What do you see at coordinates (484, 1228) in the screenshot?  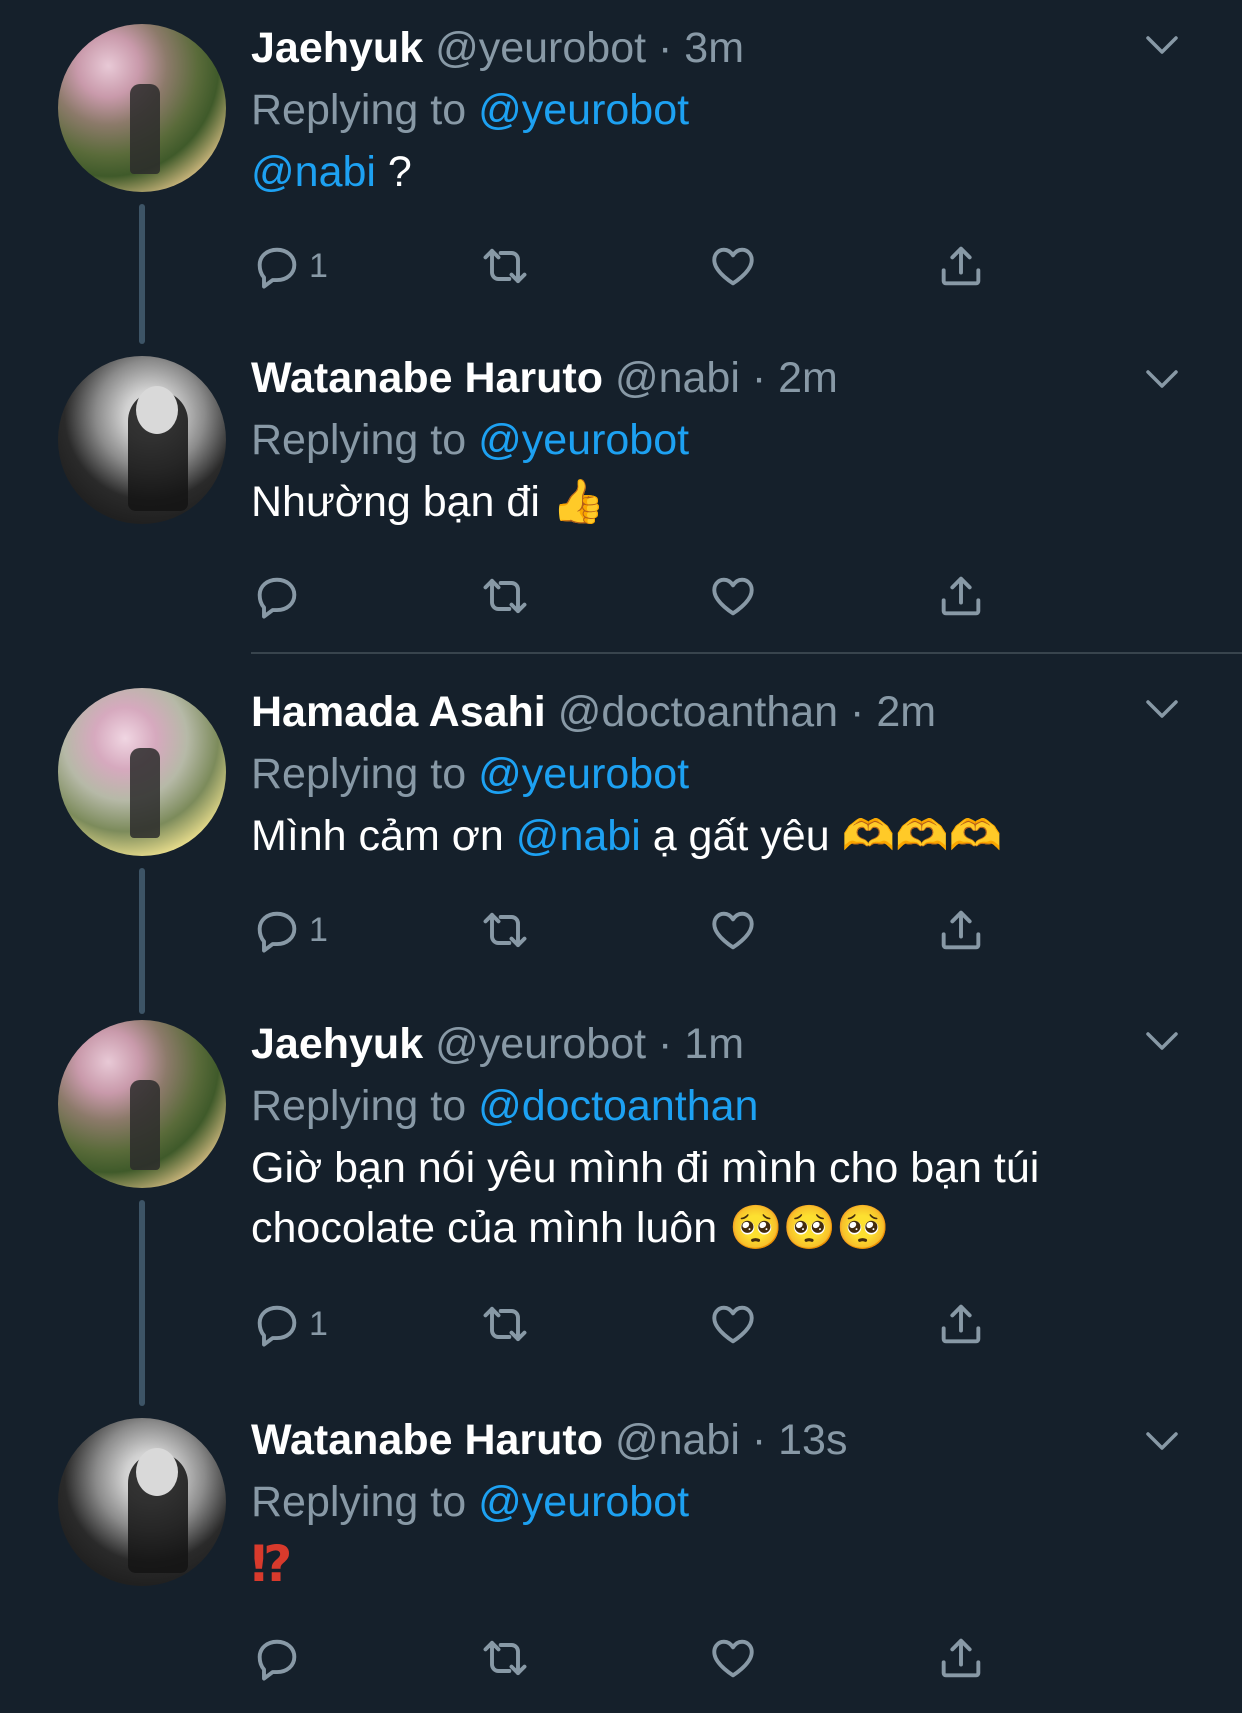 I see `tweet-text-line-2: chocolate của mình luôn` at bounding box center [484, 1228].